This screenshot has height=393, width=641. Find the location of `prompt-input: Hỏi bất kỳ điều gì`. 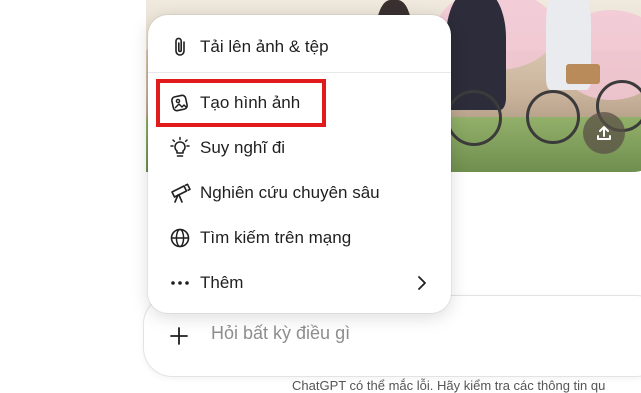

prompt-input: Hỏi bất kỳ điều gì is located at coordinates (280, 333).